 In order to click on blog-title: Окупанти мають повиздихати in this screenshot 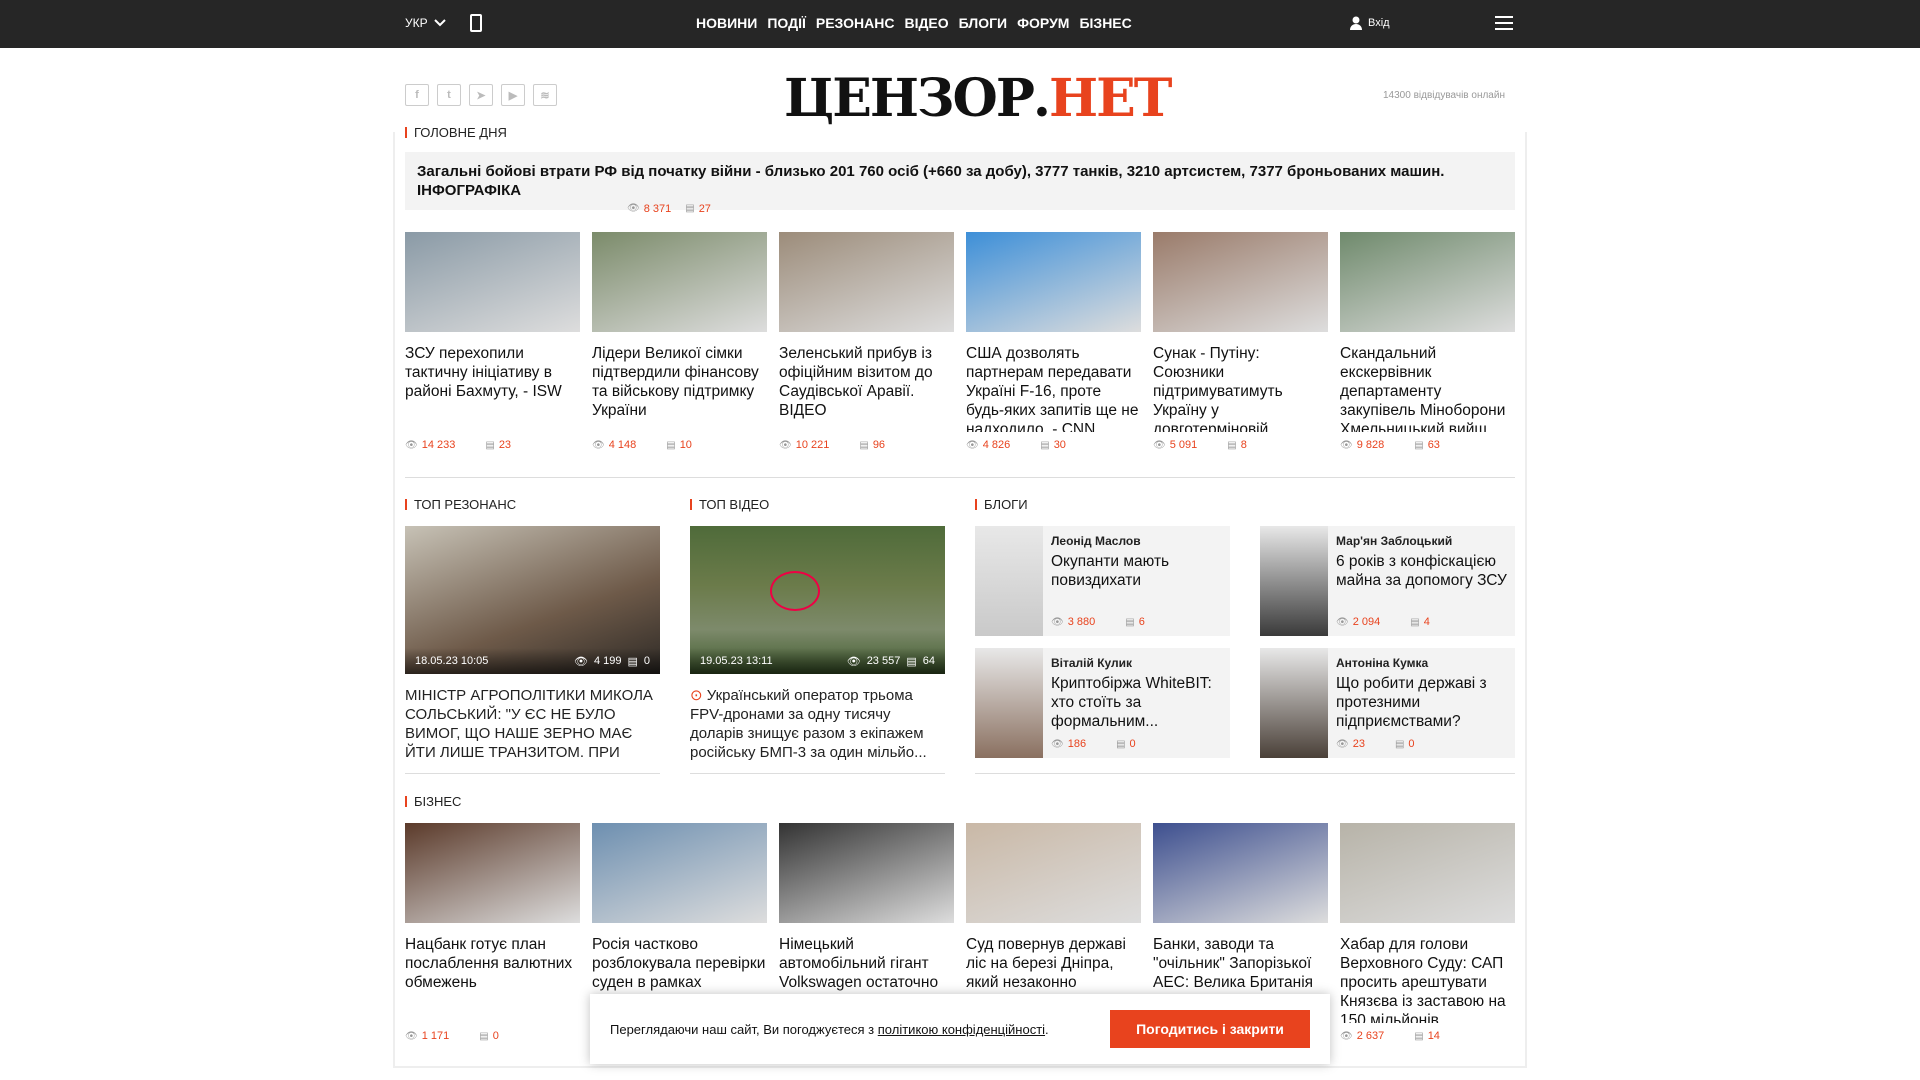, I will do `click(1110, 571)`.